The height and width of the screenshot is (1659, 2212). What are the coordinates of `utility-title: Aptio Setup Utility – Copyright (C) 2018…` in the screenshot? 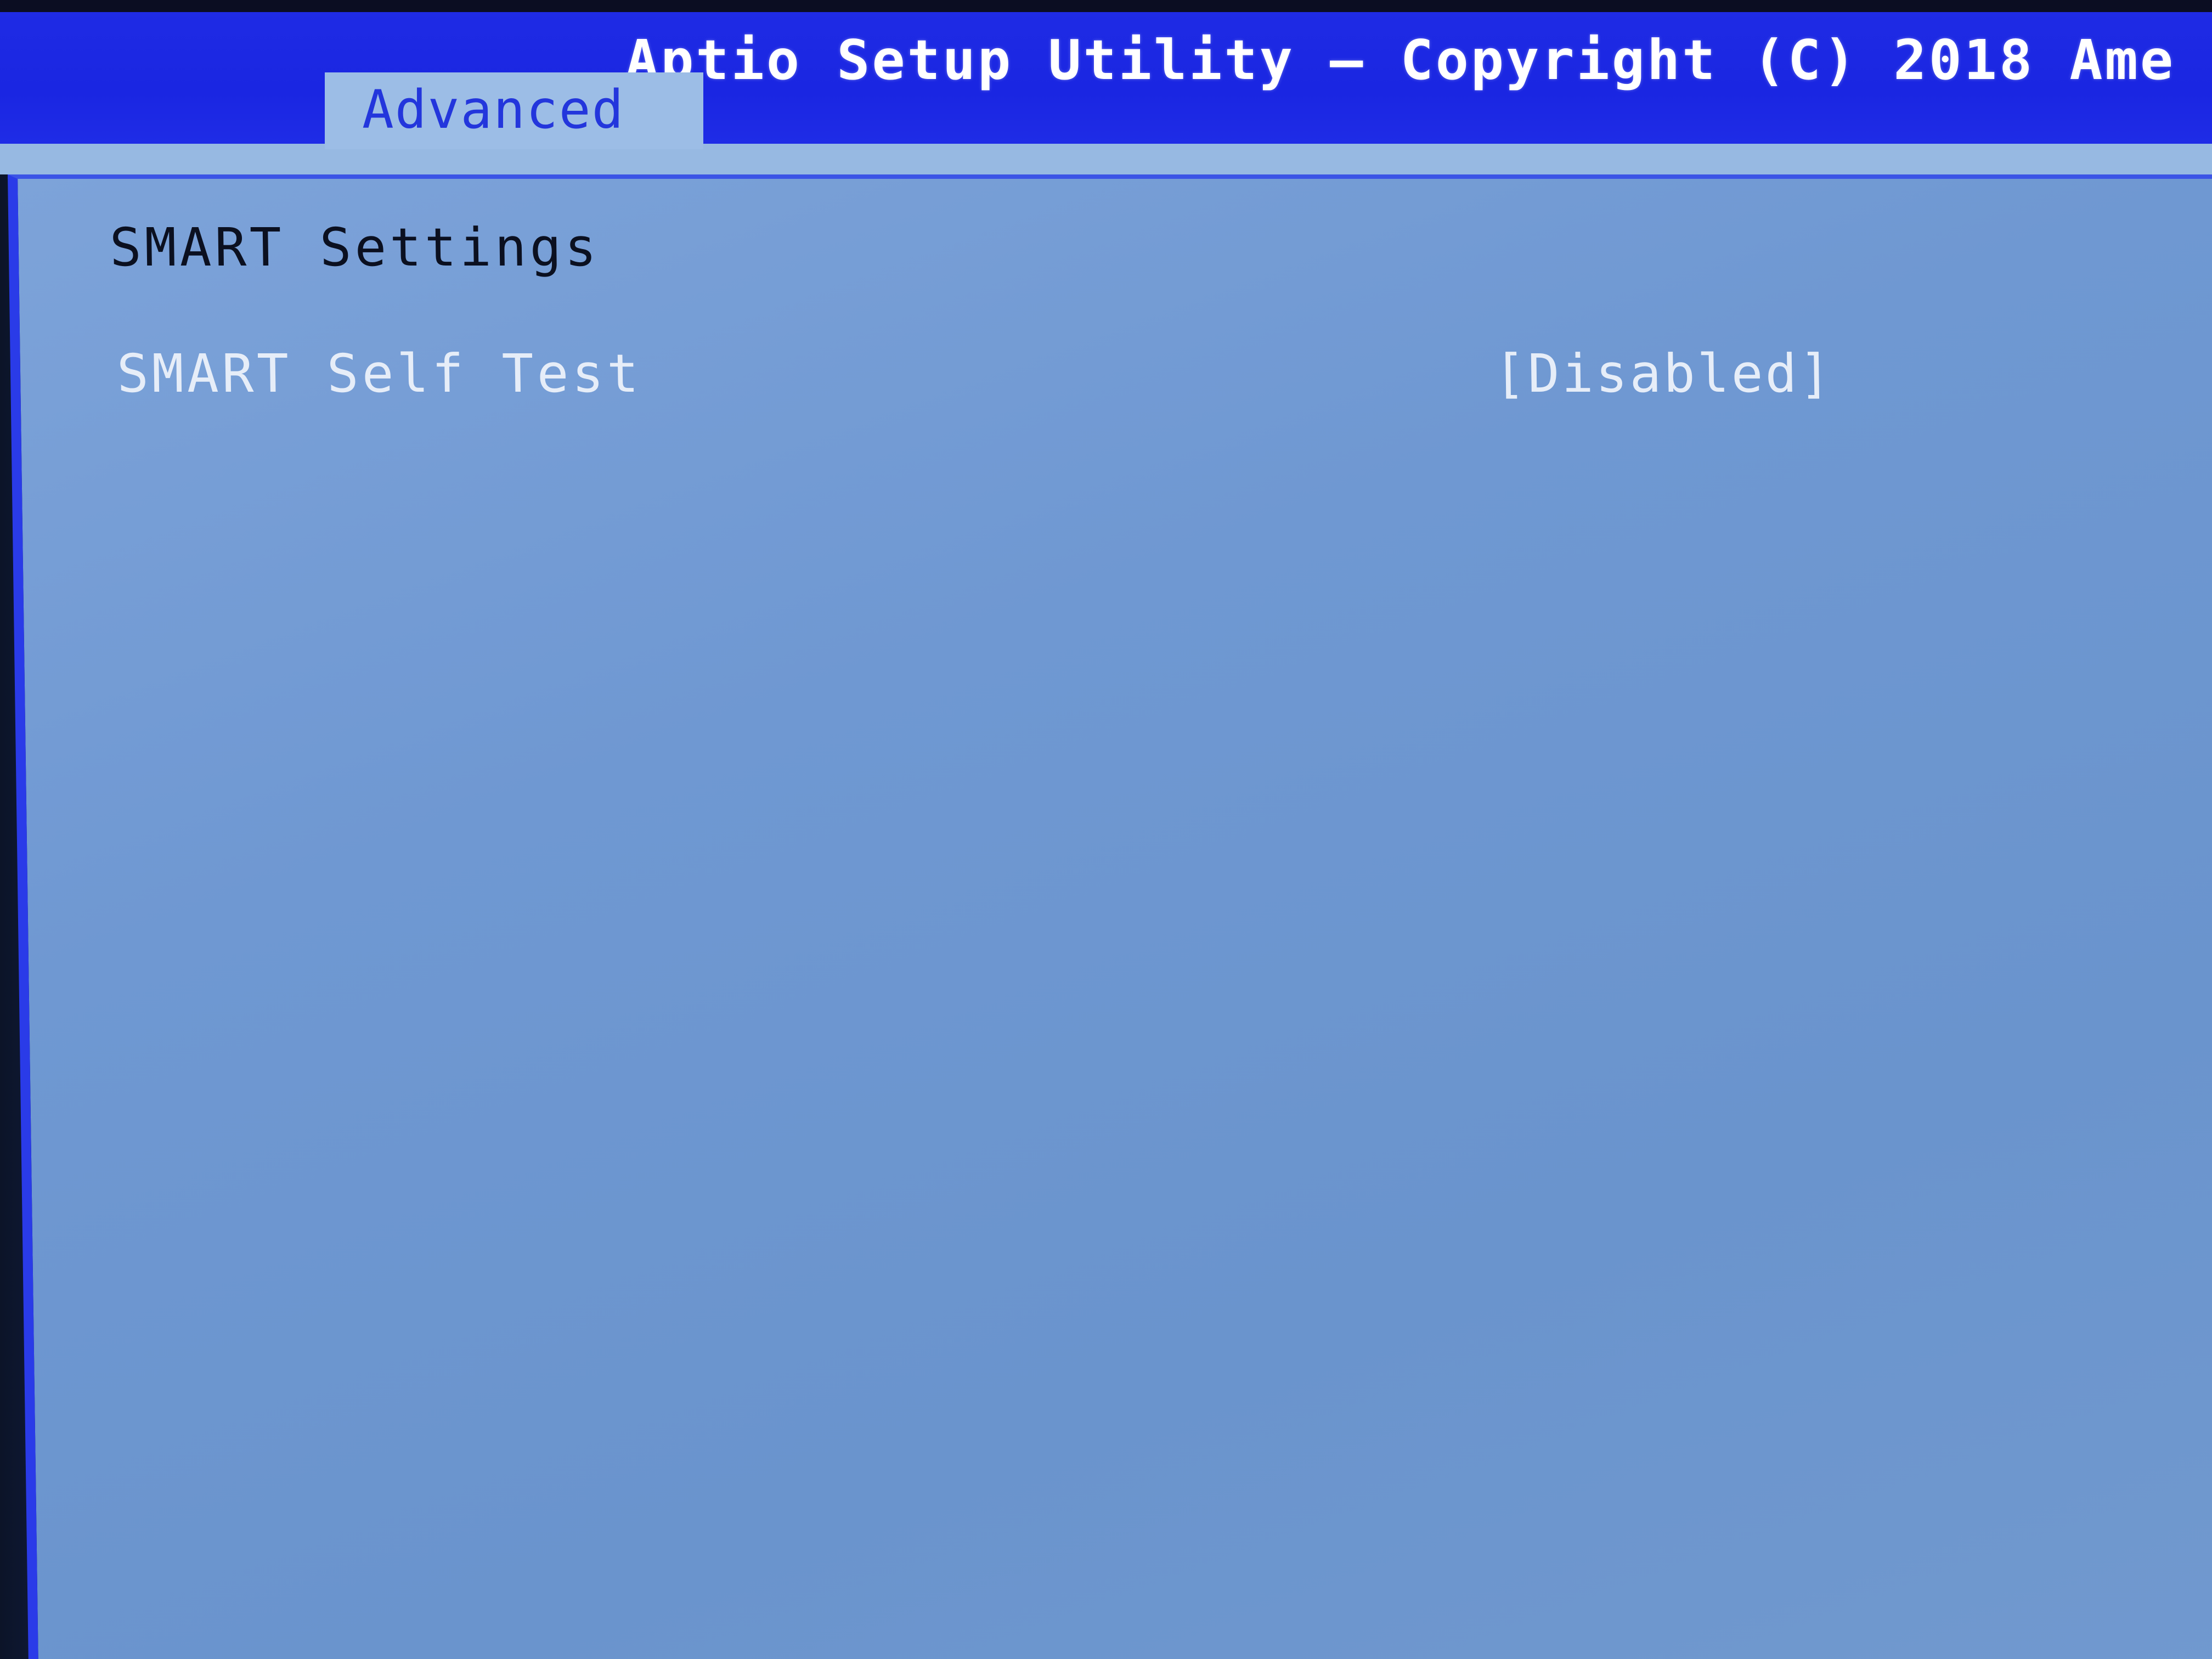 It's located at (1400, 60).